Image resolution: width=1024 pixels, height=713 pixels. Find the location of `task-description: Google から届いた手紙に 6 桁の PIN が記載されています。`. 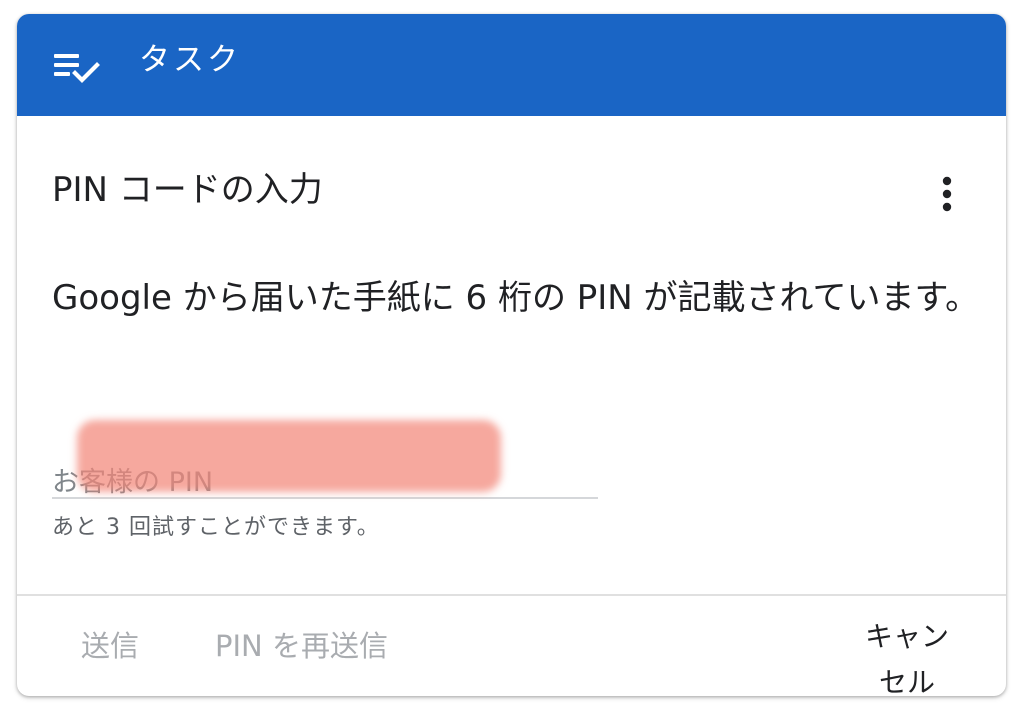

task-description: Google から届いた手紙に 6 桁の PIN が記載されています。 is located at coordinates (516, 298).